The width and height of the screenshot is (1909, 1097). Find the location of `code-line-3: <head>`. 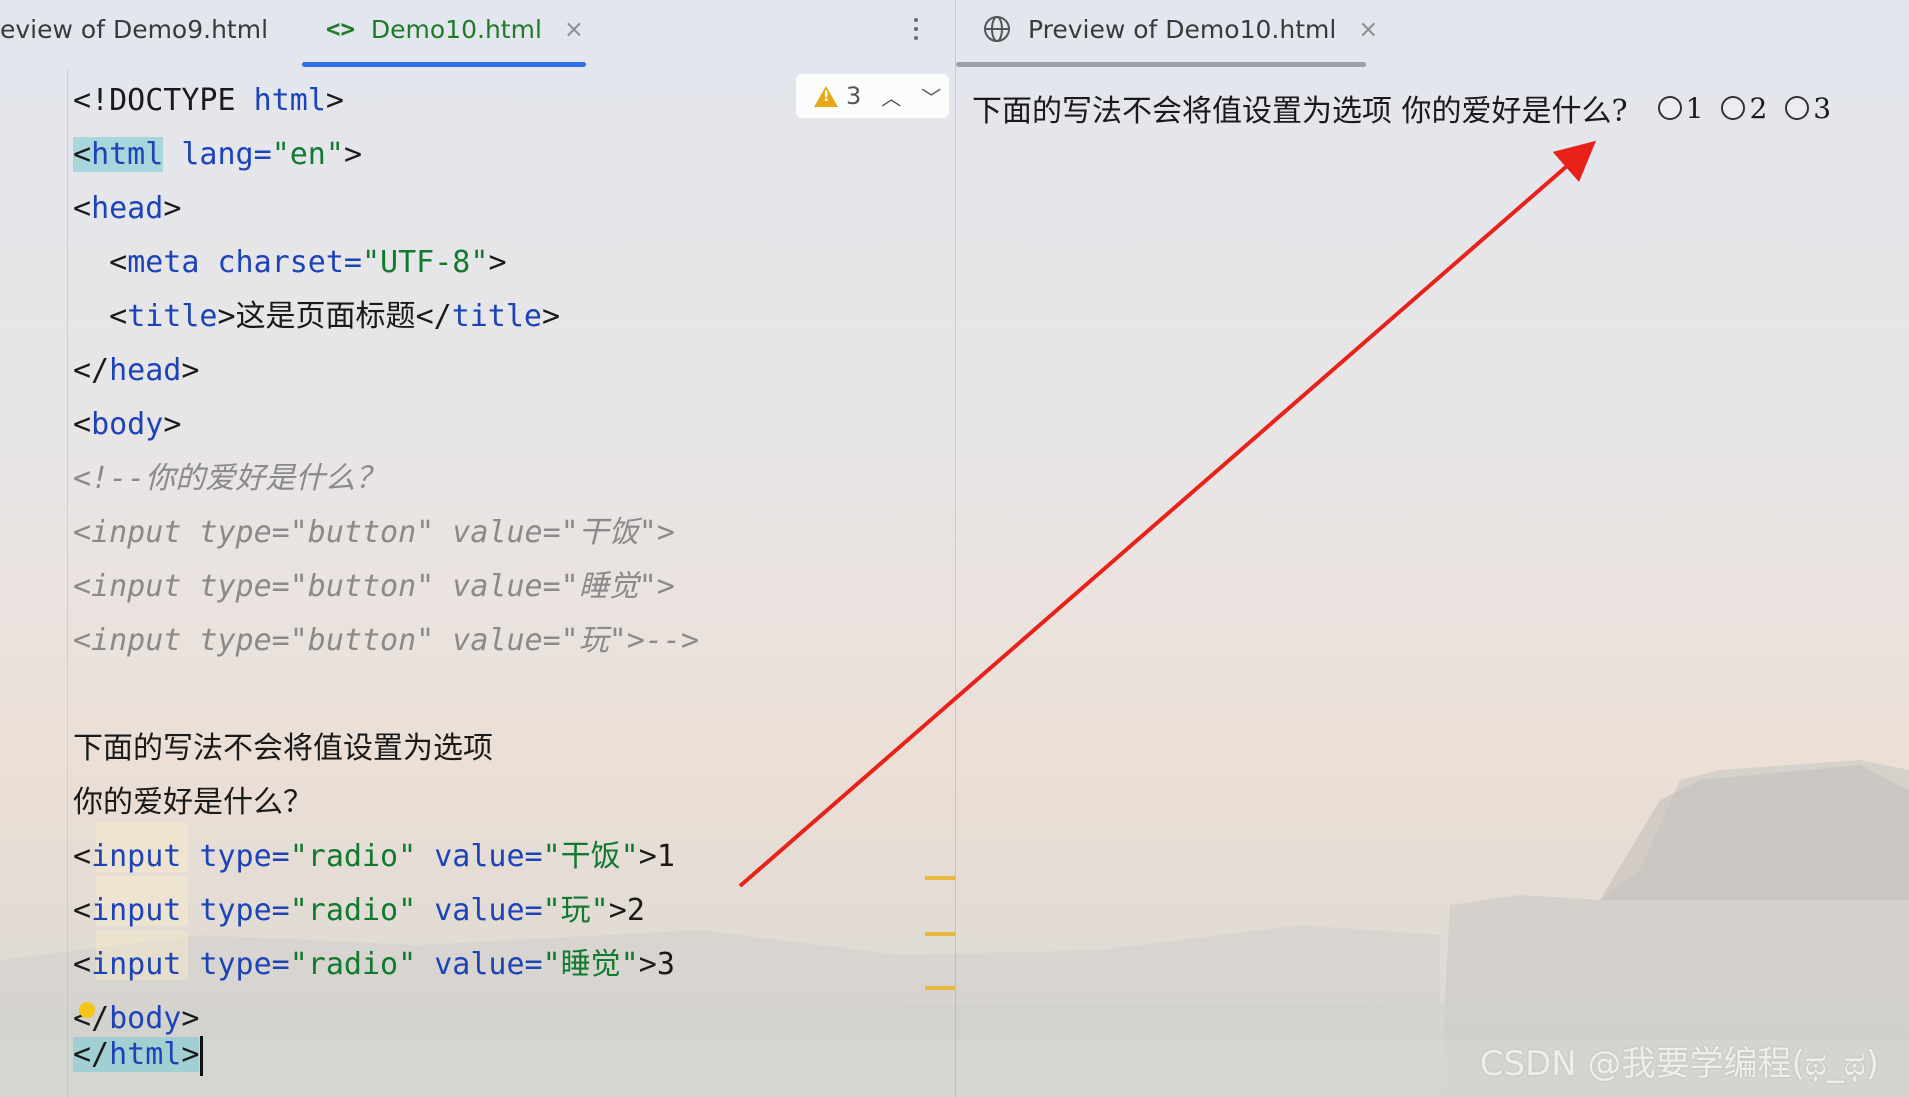

code-line-3: <head> is located at coordinates (127, 208).